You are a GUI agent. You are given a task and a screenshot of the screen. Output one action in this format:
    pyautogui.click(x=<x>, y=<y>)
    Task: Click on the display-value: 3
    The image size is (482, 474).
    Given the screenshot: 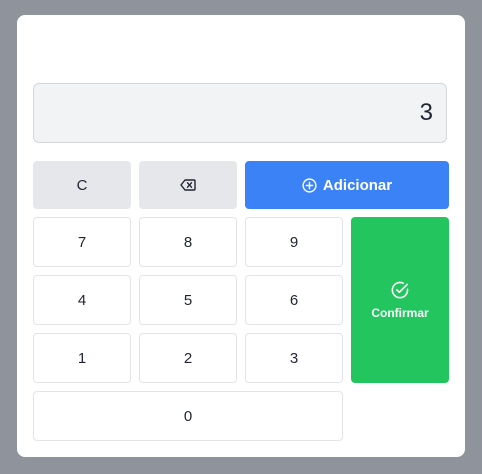 What is the action you would take?
    pyautogui.click(x=426, y=112)
    